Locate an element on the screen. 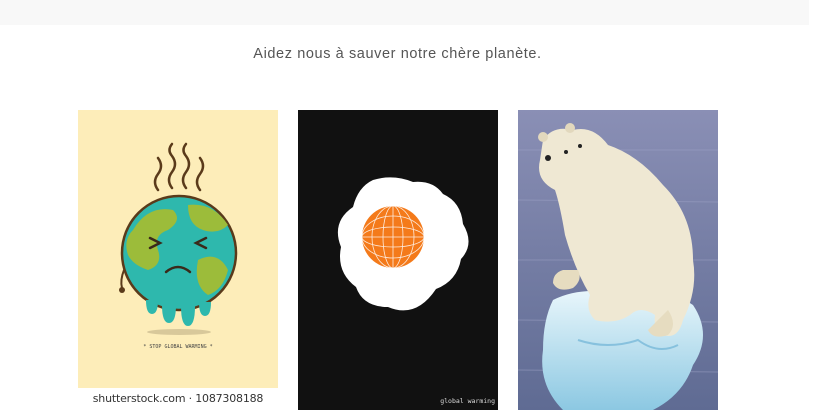  egg-caption: global warming is located at coordinates (467, 401).